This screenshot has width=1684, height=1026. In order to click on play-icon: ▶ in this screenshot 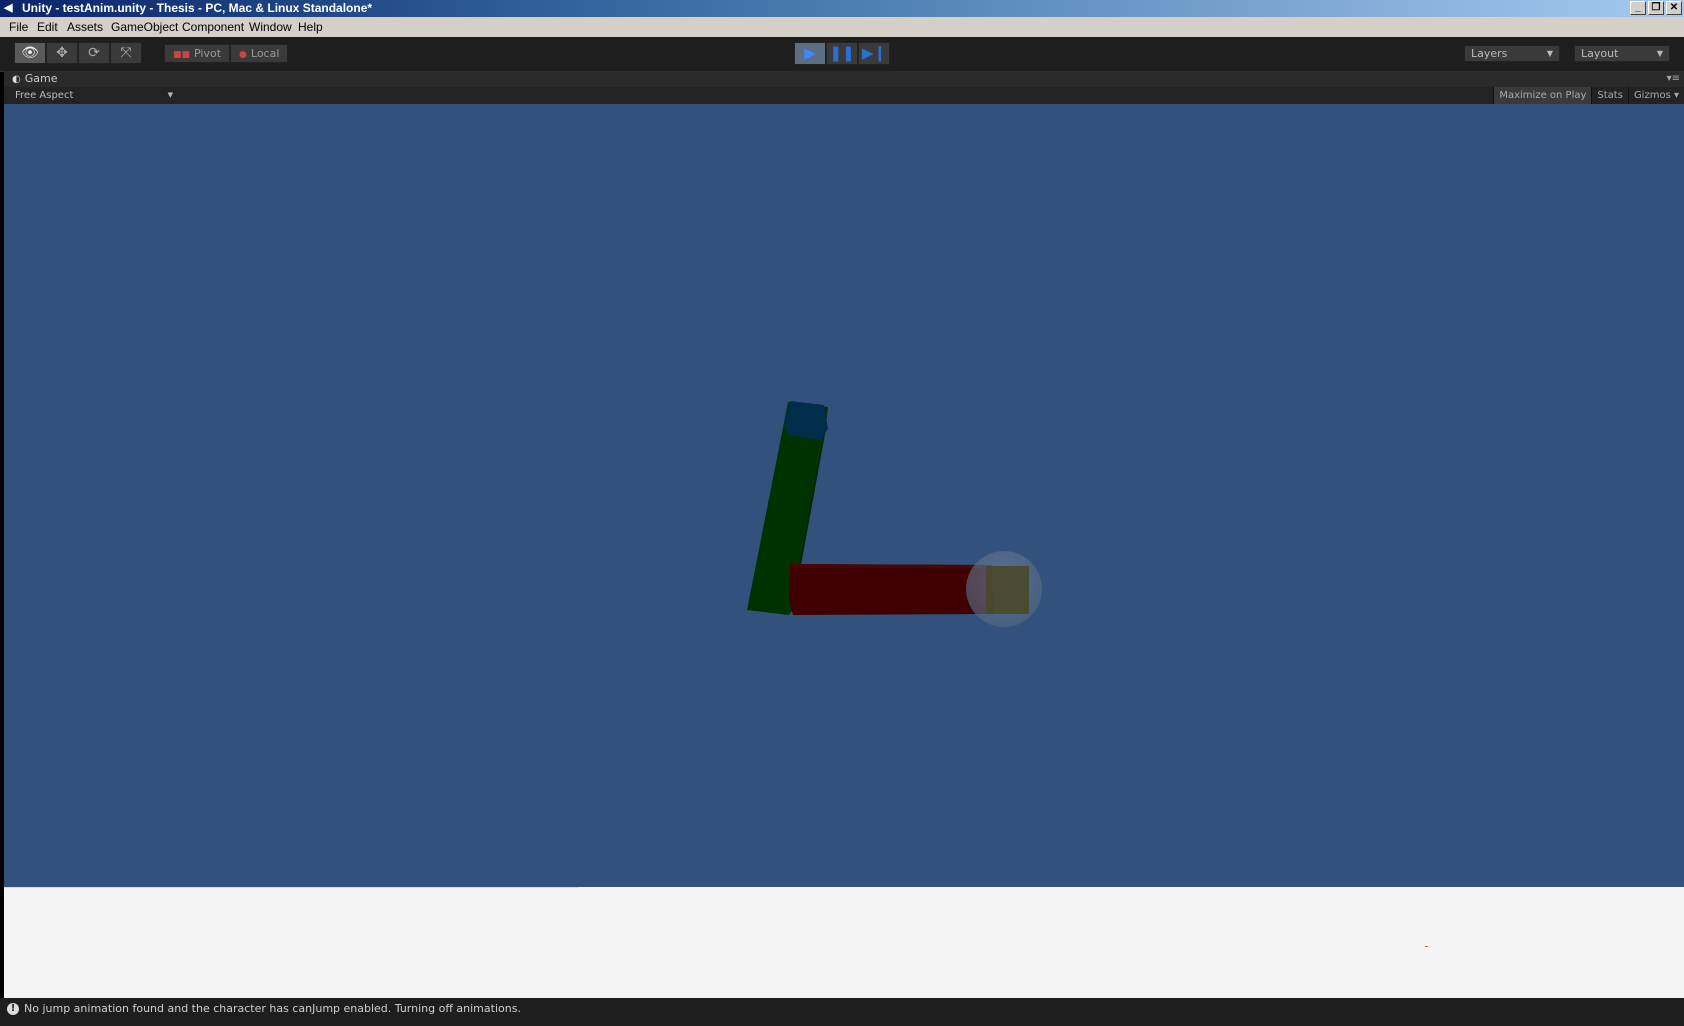, I will do `click(810, 53)`.